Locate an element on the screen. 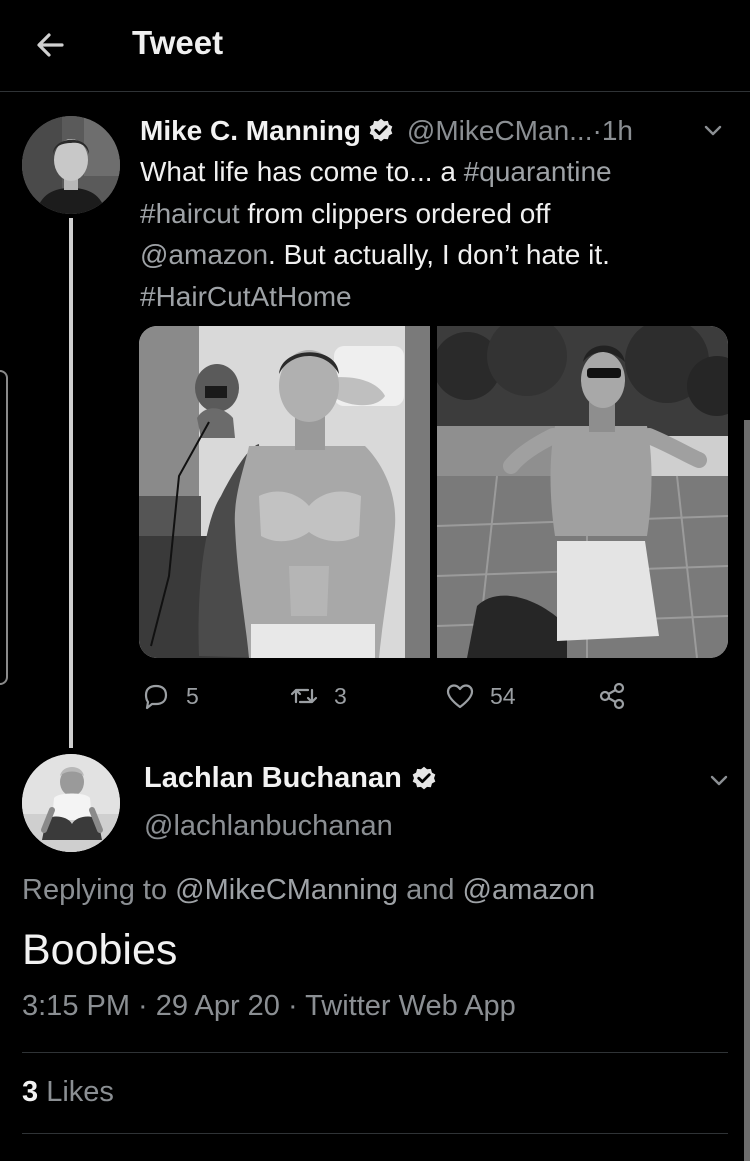 The image size is (750, 1161). author-name: Lachlan Buchanan is located at coordinates (273, 778).